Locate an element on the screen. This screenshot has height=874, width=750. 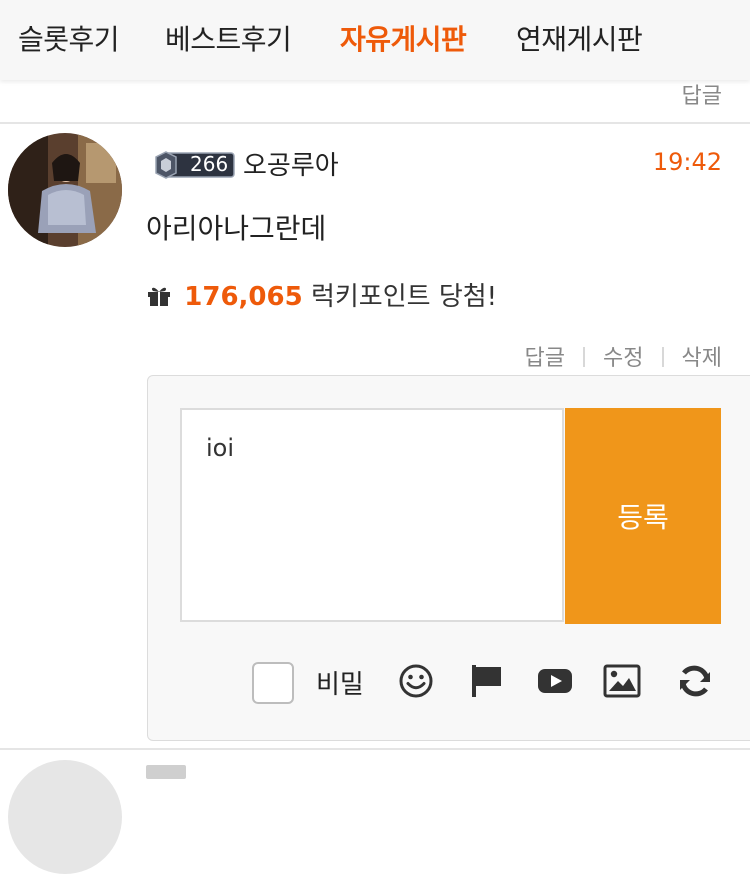
comment-text: 아리아나그란데 is located at coordinates (236, 228).